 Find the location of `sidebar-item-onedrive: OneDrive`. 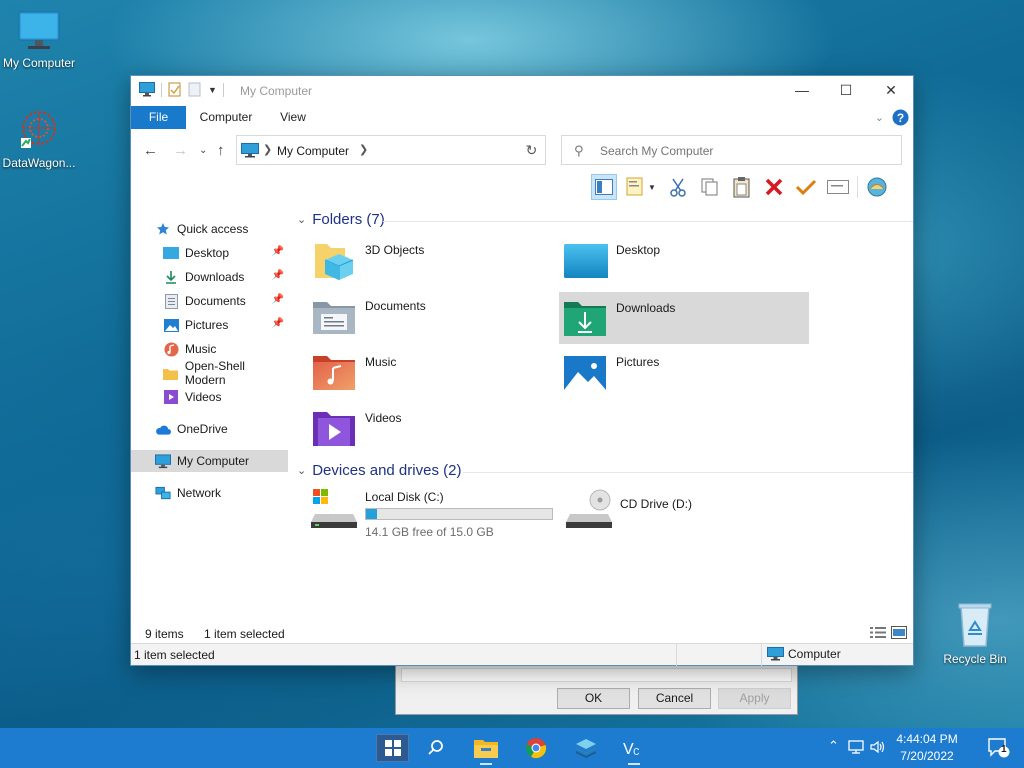

sidebar-item-onedrive: OneDrive is located at coordinates (209, 429).